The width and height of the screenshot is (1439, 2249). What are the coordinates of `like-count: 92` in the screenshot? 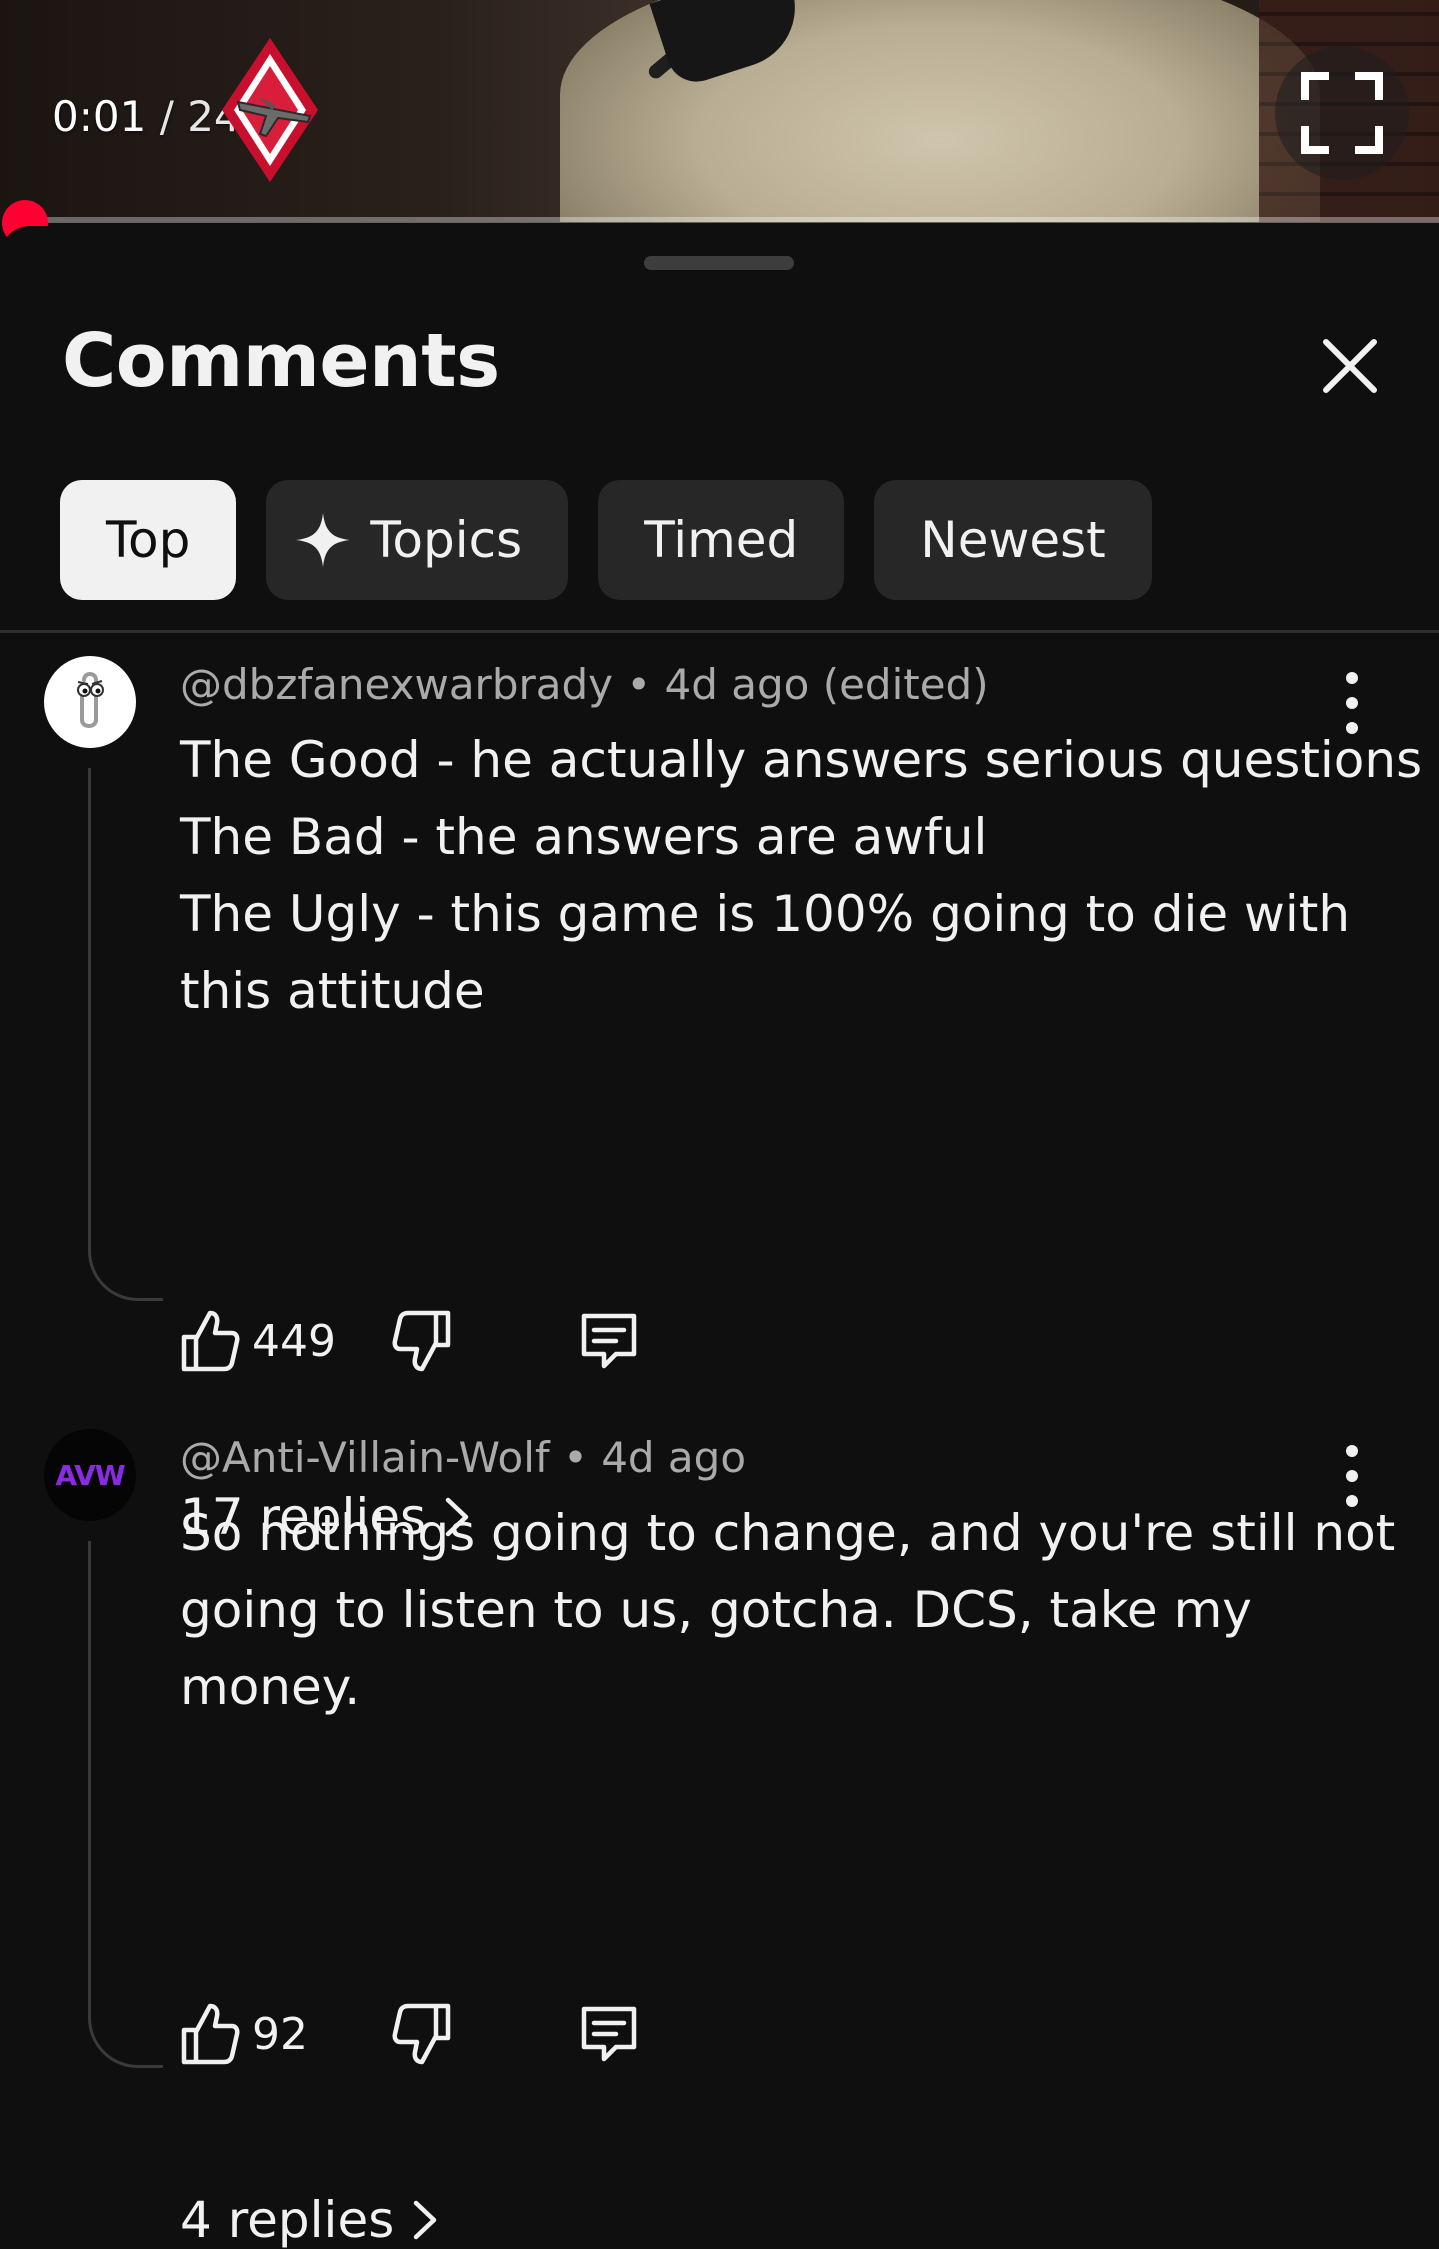 It's located at (280, 2034).